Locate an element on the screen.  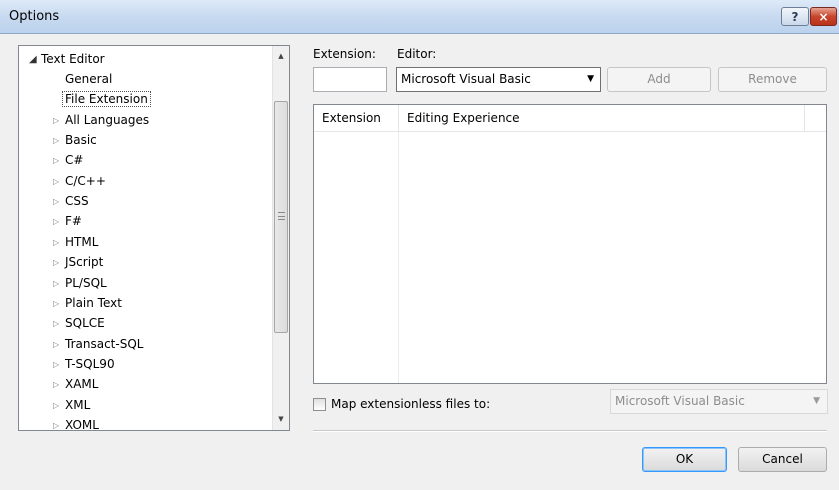
tree-item: ▷ T-SQL90 is located at coordinates (84, 364).